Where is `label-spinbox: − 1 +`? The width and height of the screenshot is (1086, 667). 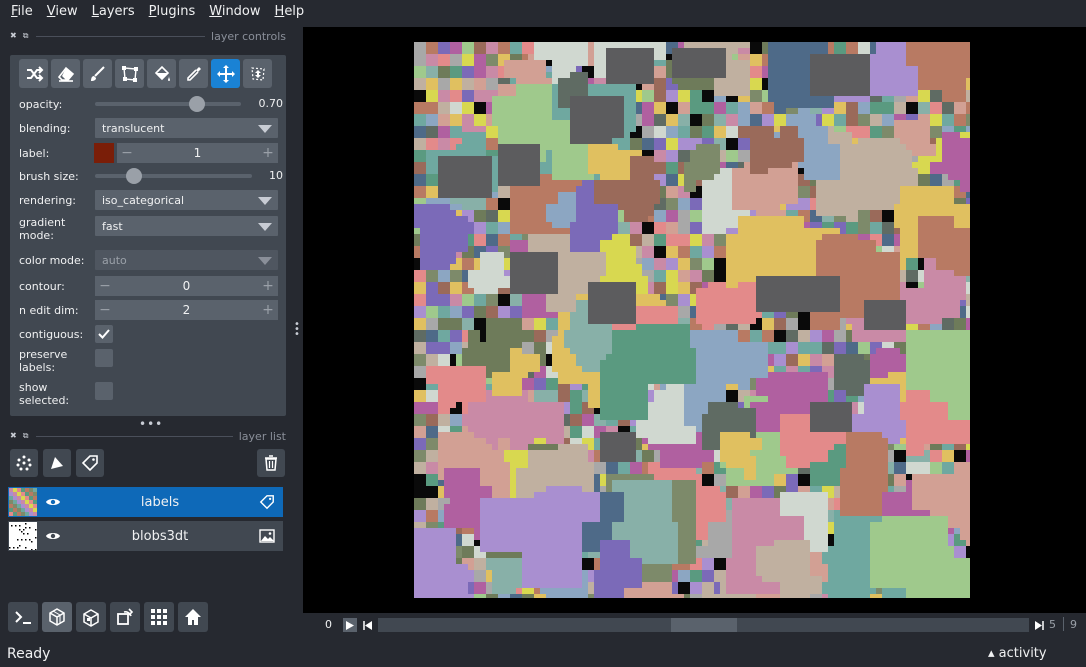 label-spinbox: − 1 + is located at coordinates (197, 153).